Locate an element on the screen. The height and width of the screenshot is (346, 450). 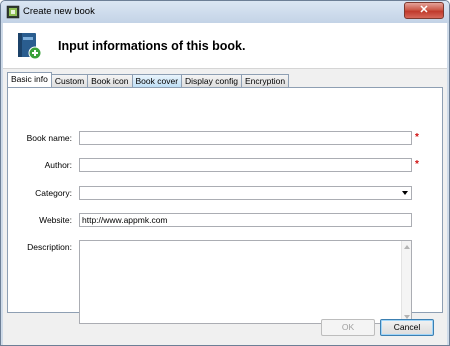
header-title: Input informations of this book. is located at coordinates (152, 46).